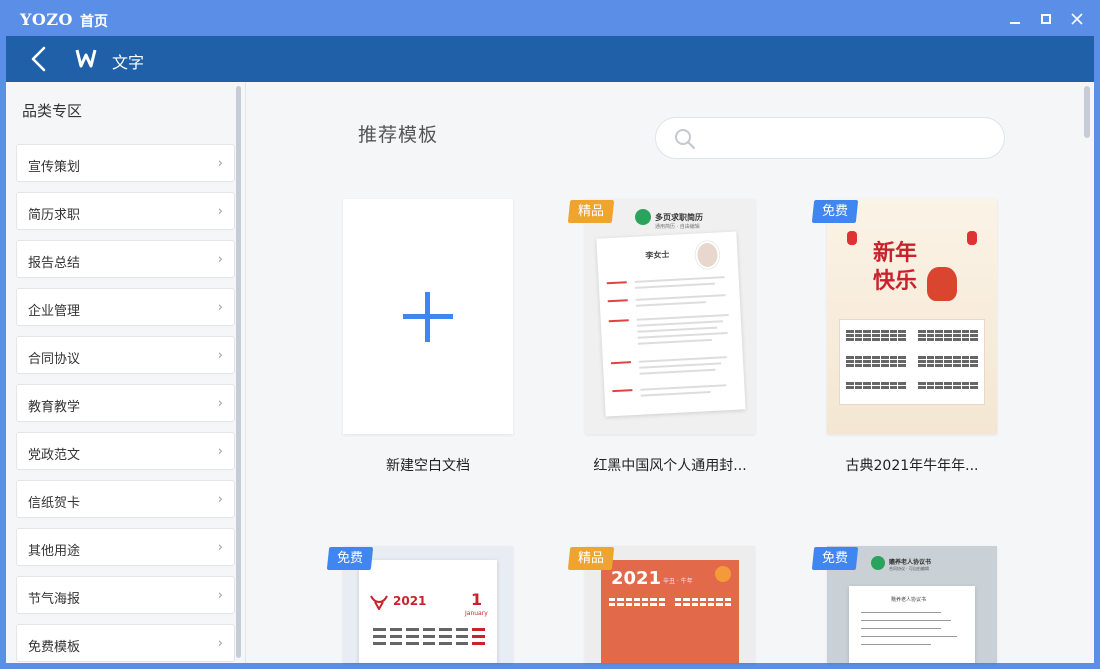 This screenshot has width=1100, height=669. I want to click on sidebar-item-label: 教育教学, so click(54, 407).